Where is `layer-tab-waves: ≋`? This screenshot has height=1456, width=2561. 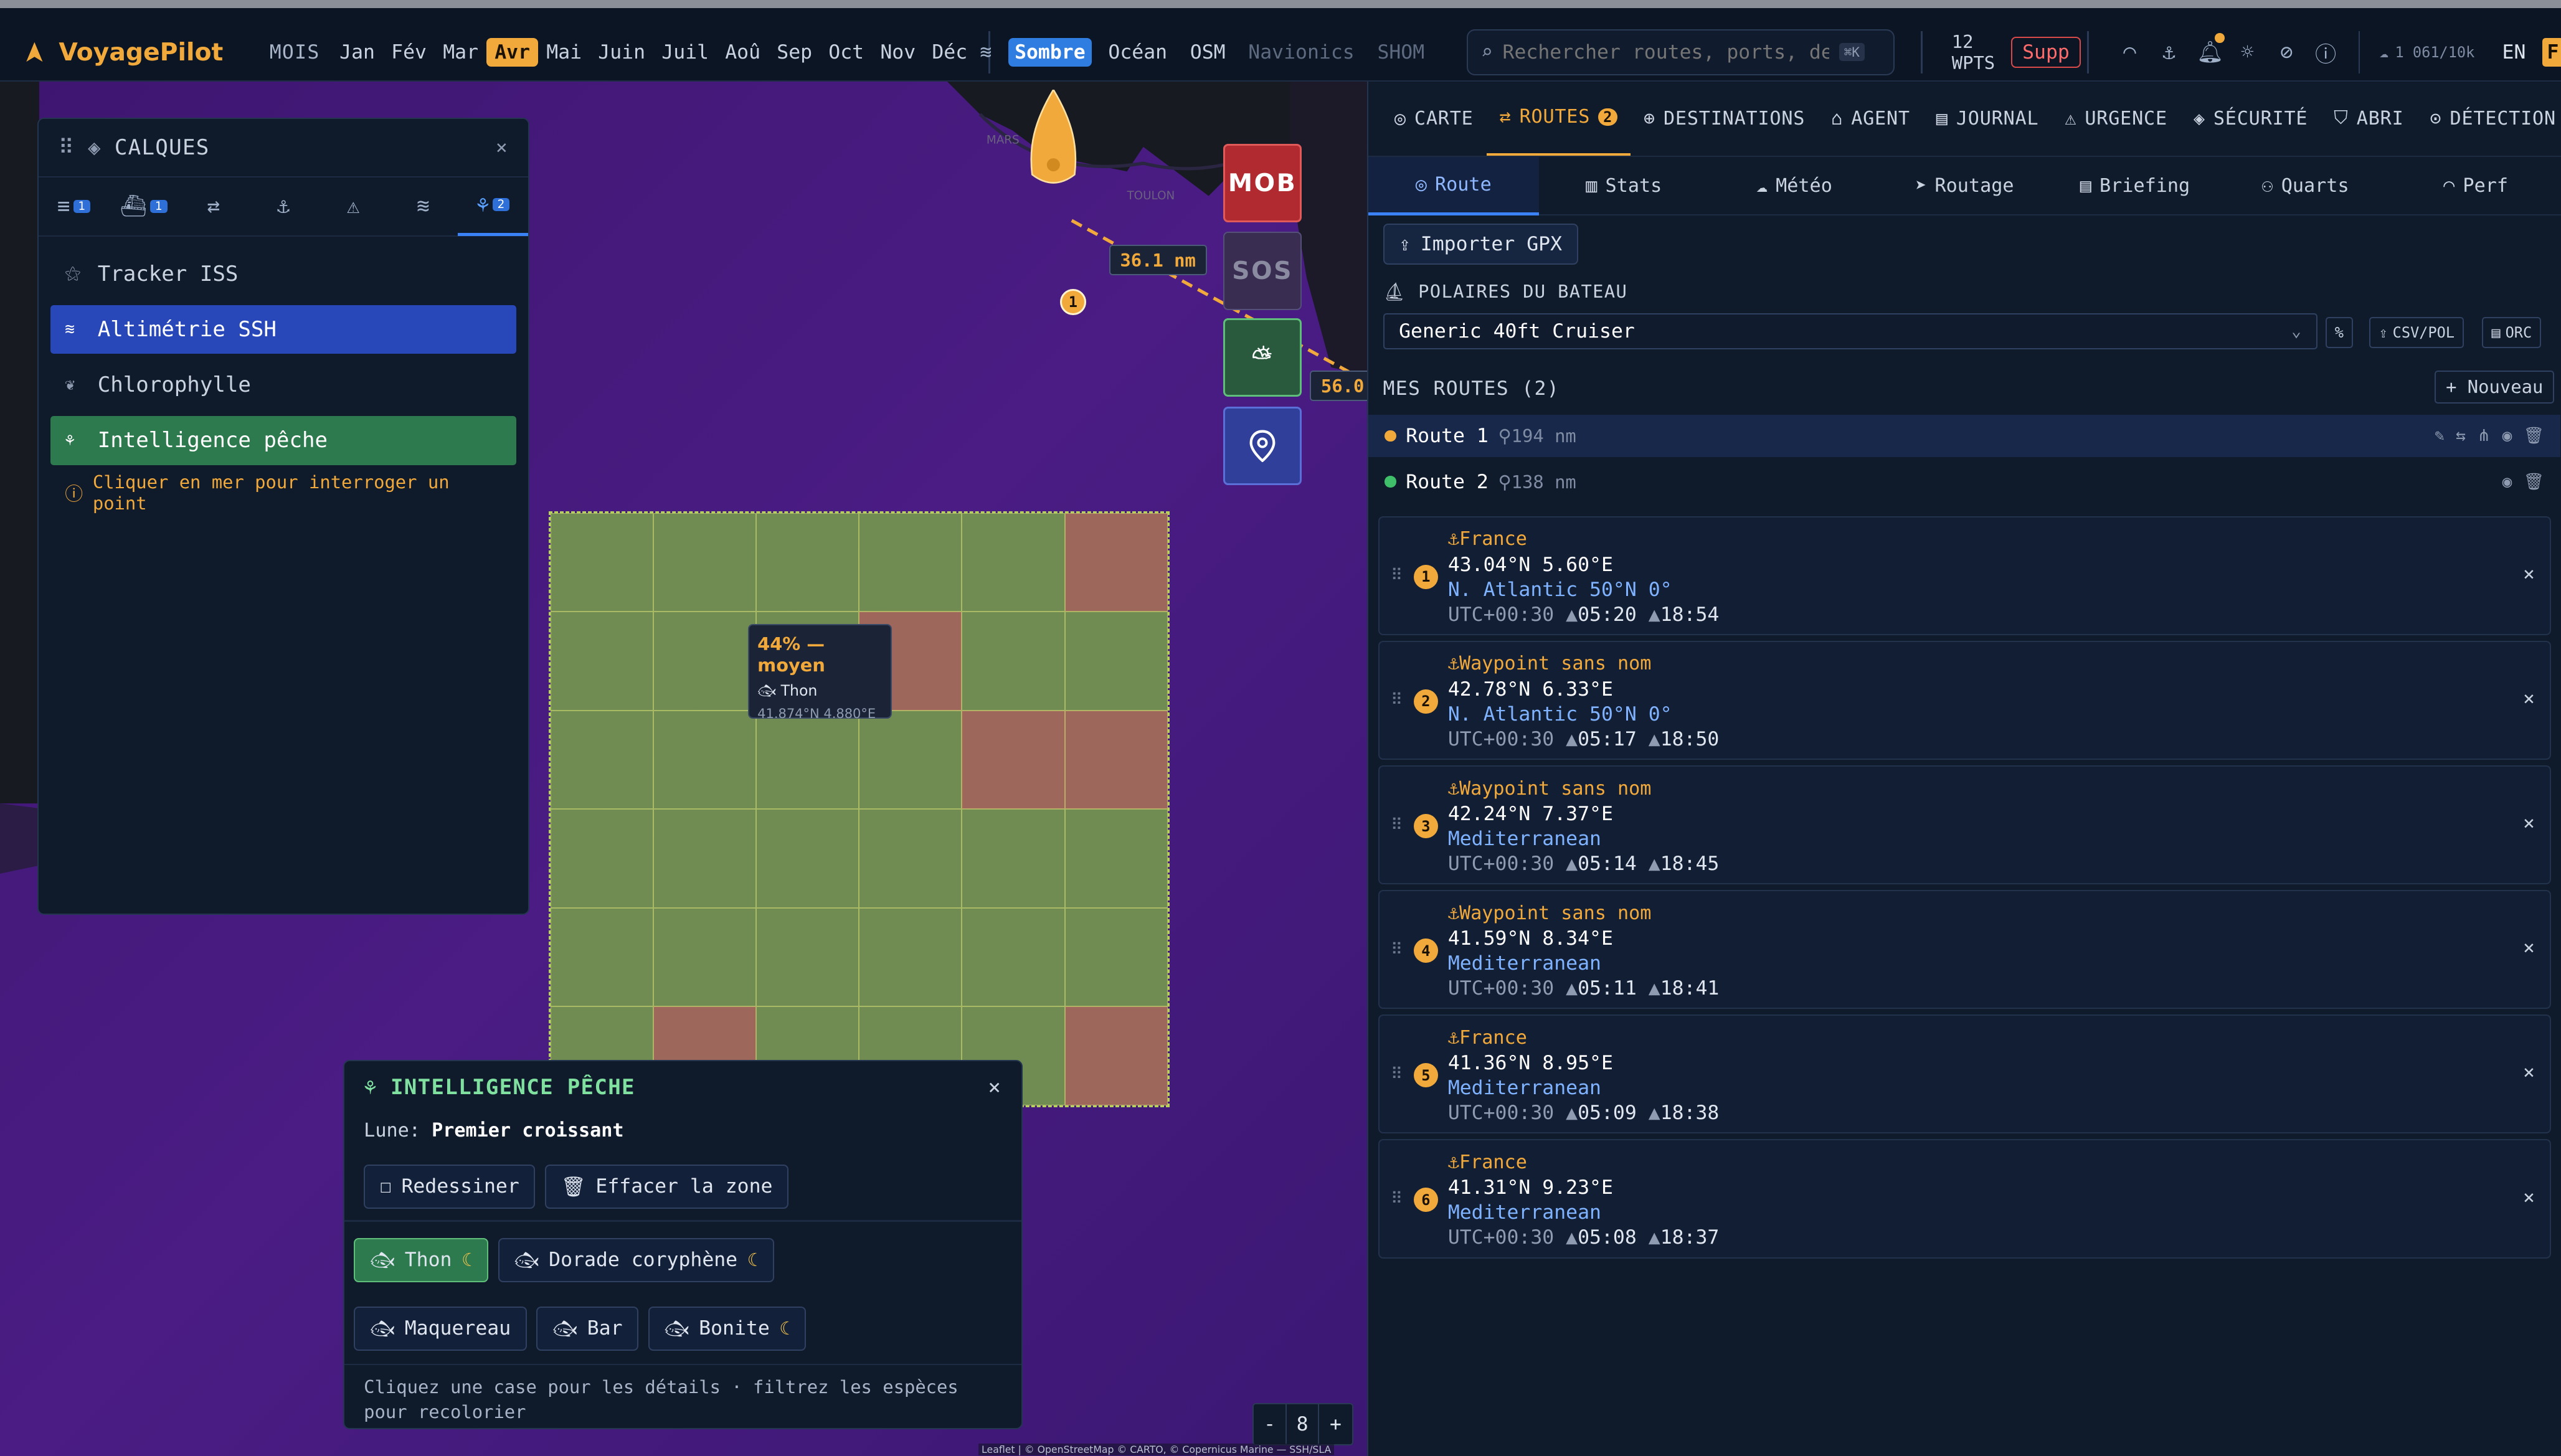
layer-tab-waves: ≋ is located at coordinates (423, 206).